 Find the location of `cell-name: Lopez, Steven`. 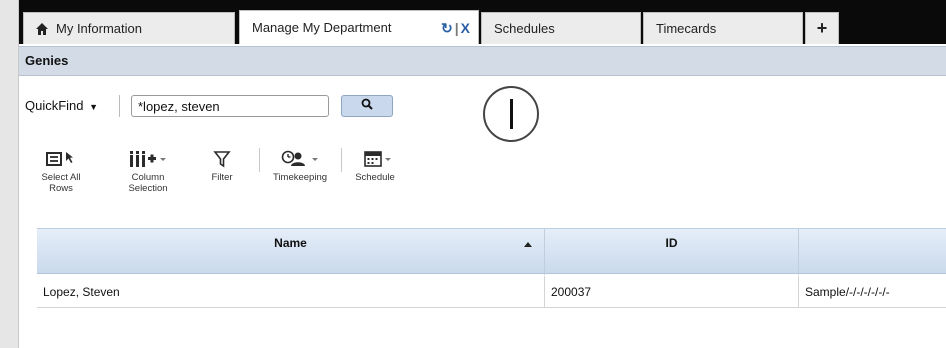

cell-name: Lopez, Steven is located at coordinates (291, 292).